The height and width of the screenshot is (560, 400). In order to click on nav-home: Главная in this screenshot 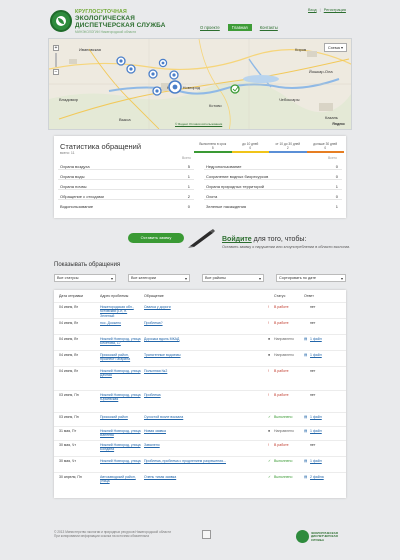, I will do `click(239, 27)`.